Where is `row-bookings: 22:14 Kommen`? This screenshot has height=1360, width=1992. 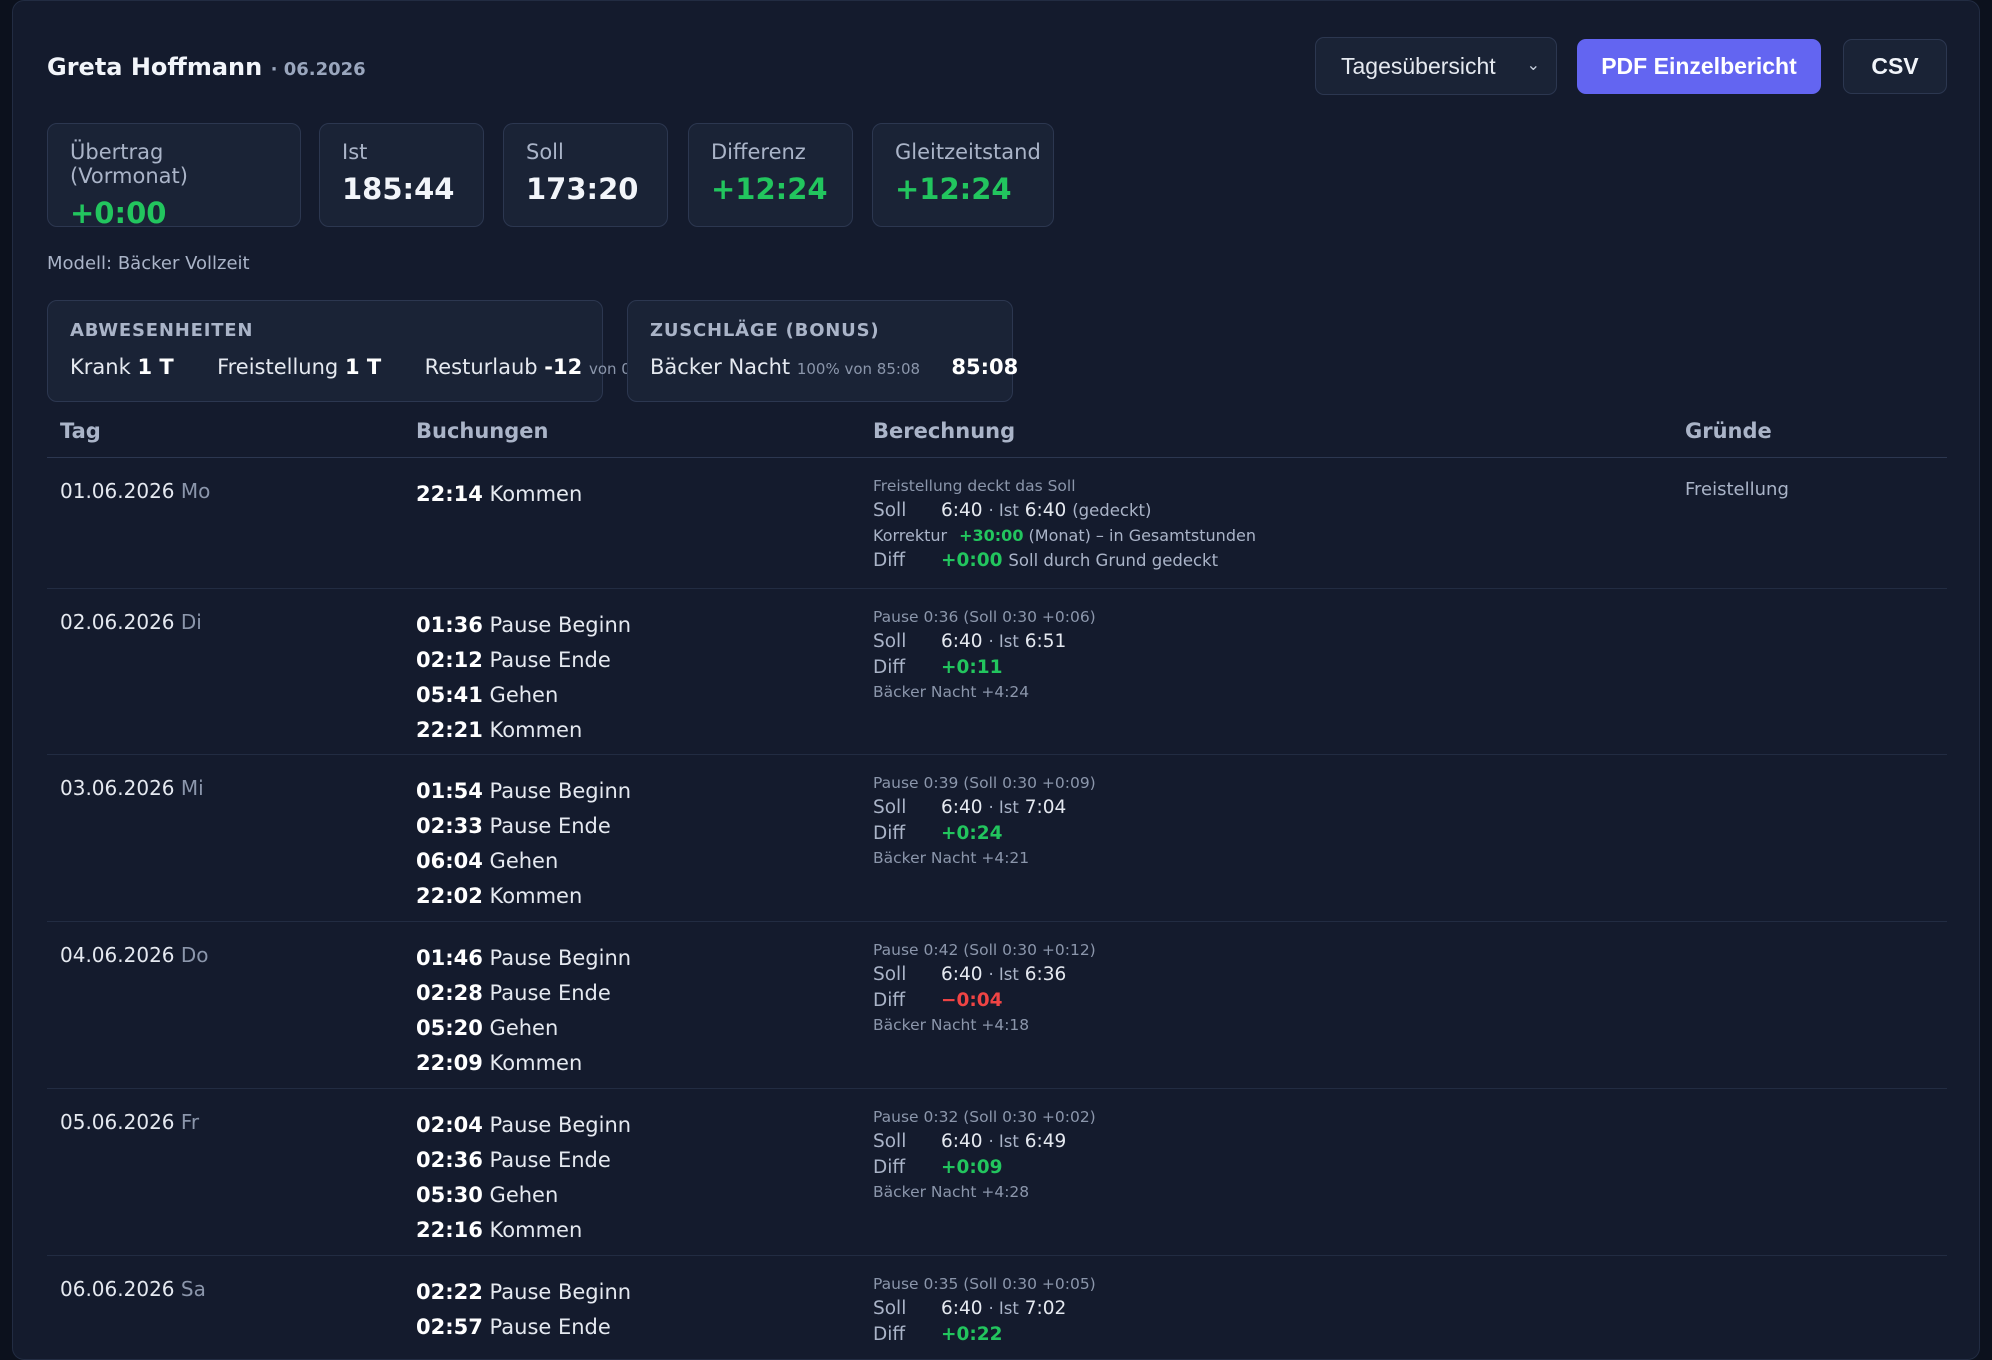 row-bookings: 22:14 Kommen is located at coordinates (499, 494).